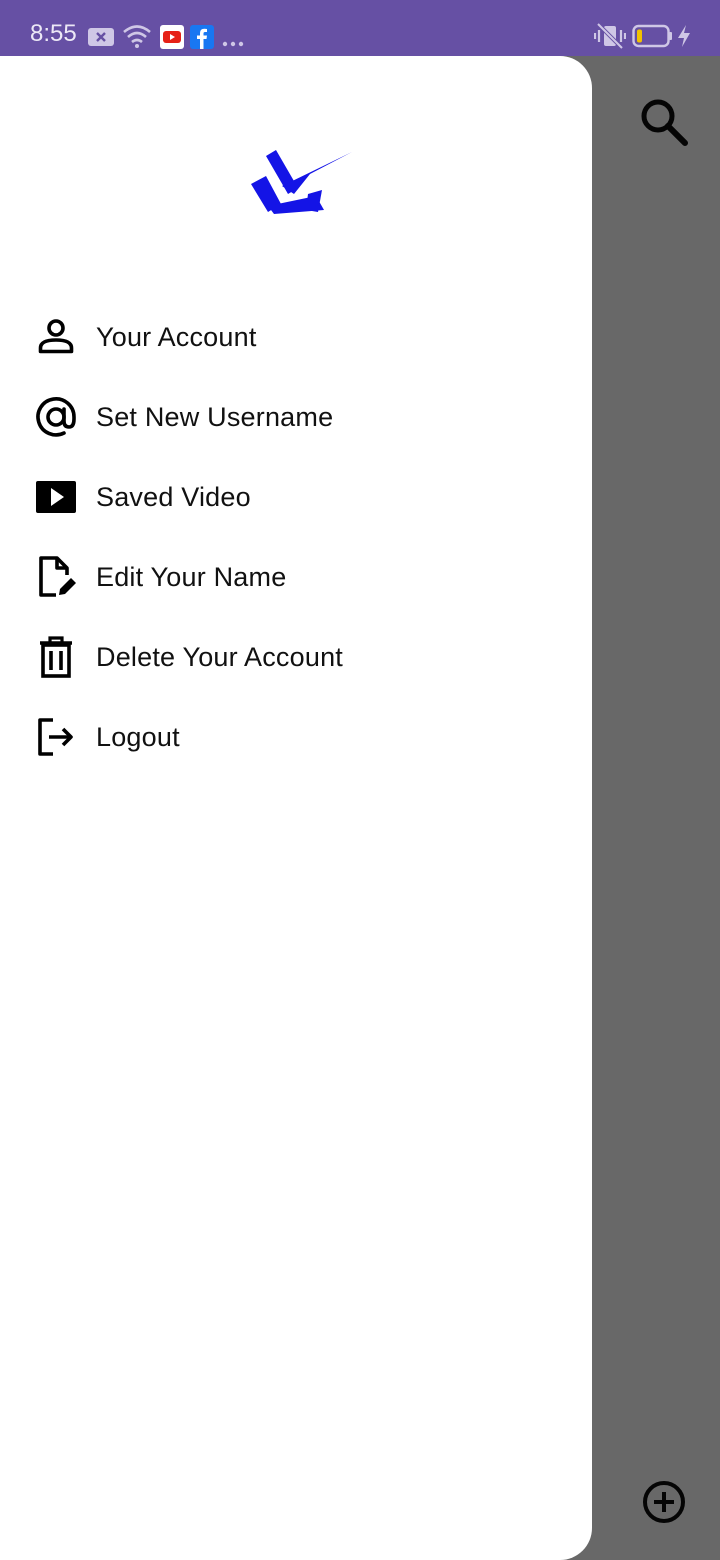 The image size is (720, 1560). I want to click on menu-item-your-account: Your Account, so click(296, 337).